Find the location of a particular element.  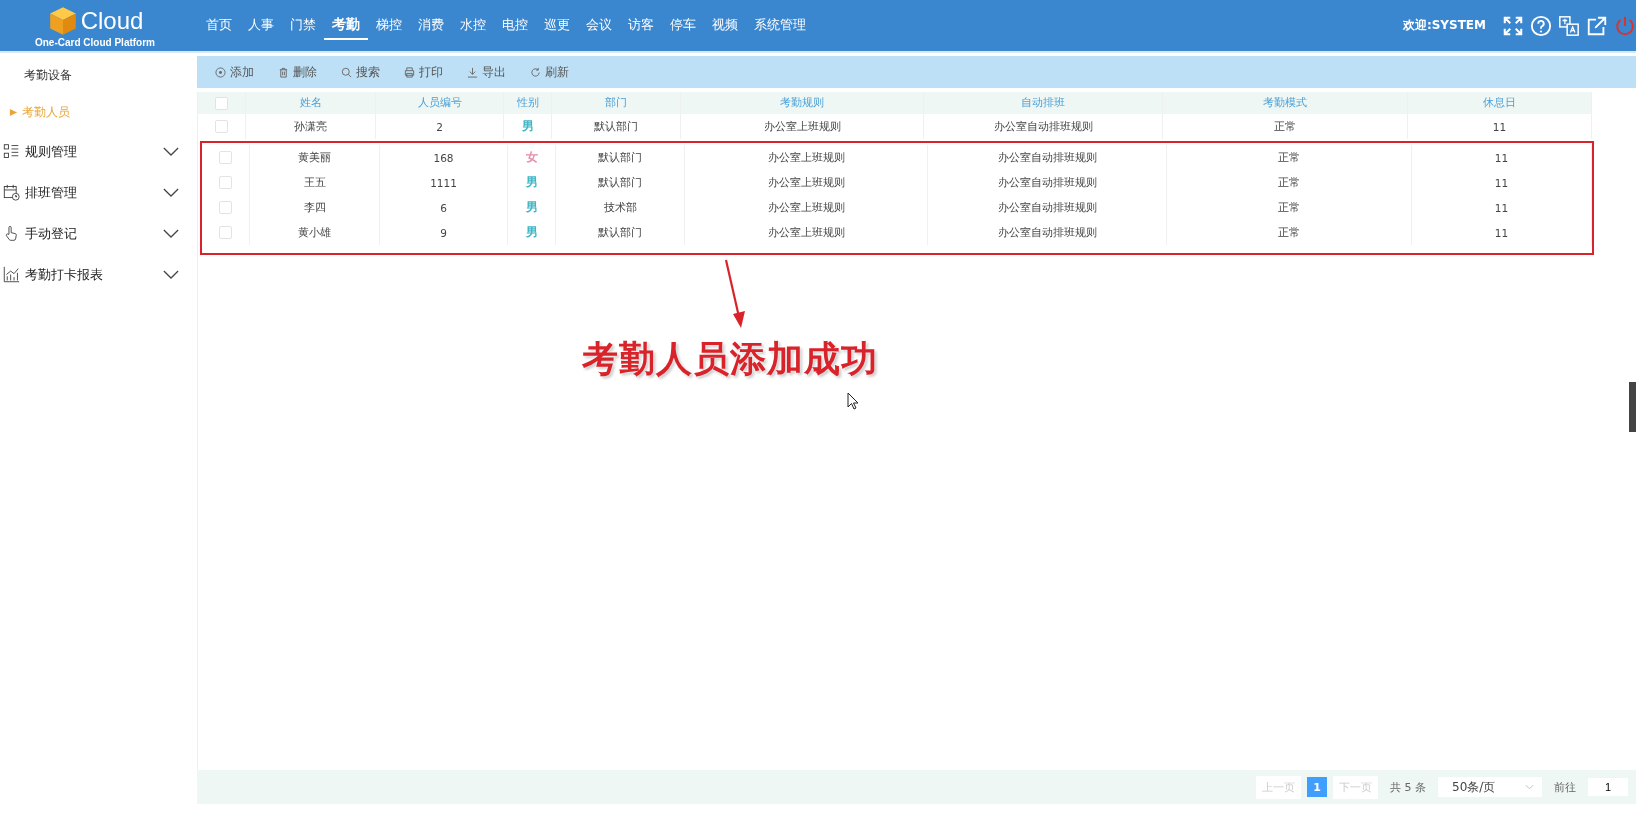

help-icon is located at coordinates (1541, 25).